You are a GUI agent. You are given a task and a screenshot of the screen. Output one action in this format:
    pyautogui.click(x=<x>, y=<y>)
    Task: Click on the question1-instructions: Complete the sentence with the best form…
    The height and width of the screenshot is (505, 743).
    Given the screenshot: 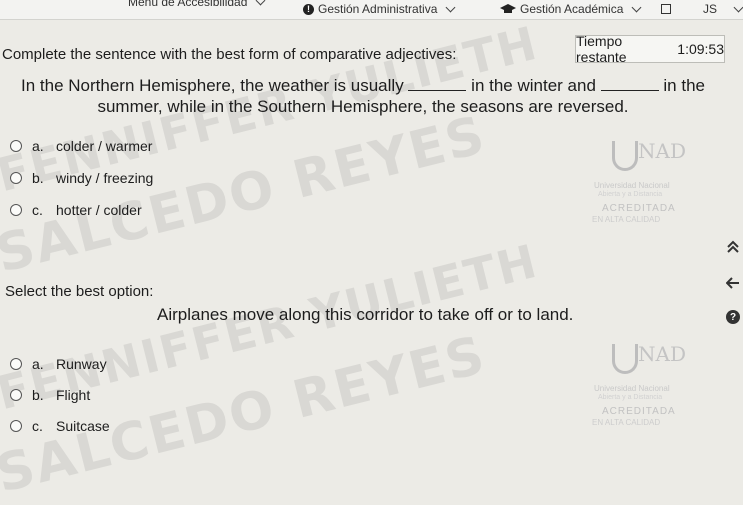 What is the action you would take?
    pyautogui.click(x=229, y=54)
    